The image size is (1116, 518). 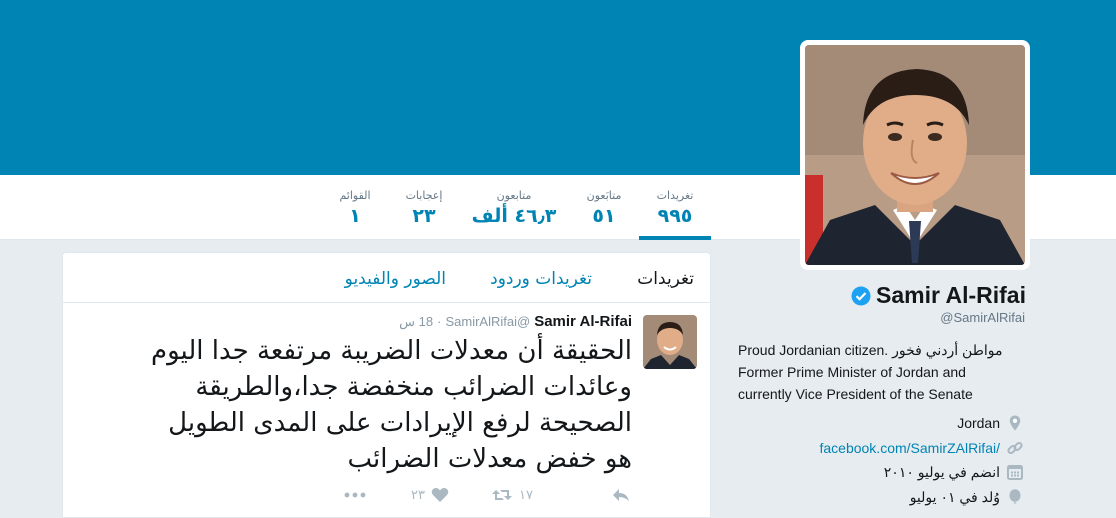 What do you see at coordinates (514, 195) in the screenshot?
I see `stat-followers-label: متابعون` at bounding box center [514, 195].